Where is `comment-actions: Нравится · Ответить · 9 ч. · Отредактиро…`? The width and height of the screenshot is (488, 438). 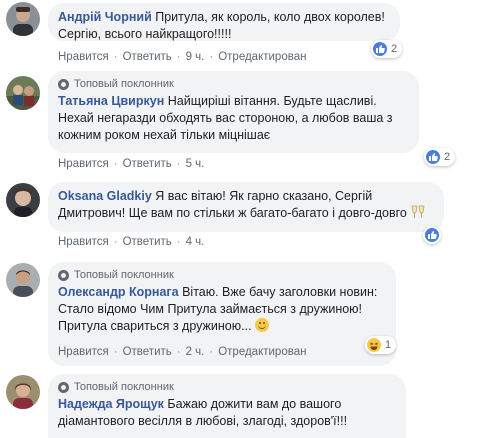 comment-actions: Нравится · Ответить · 9 ч. · Отредактиро… is located at coordinates (182, 57).